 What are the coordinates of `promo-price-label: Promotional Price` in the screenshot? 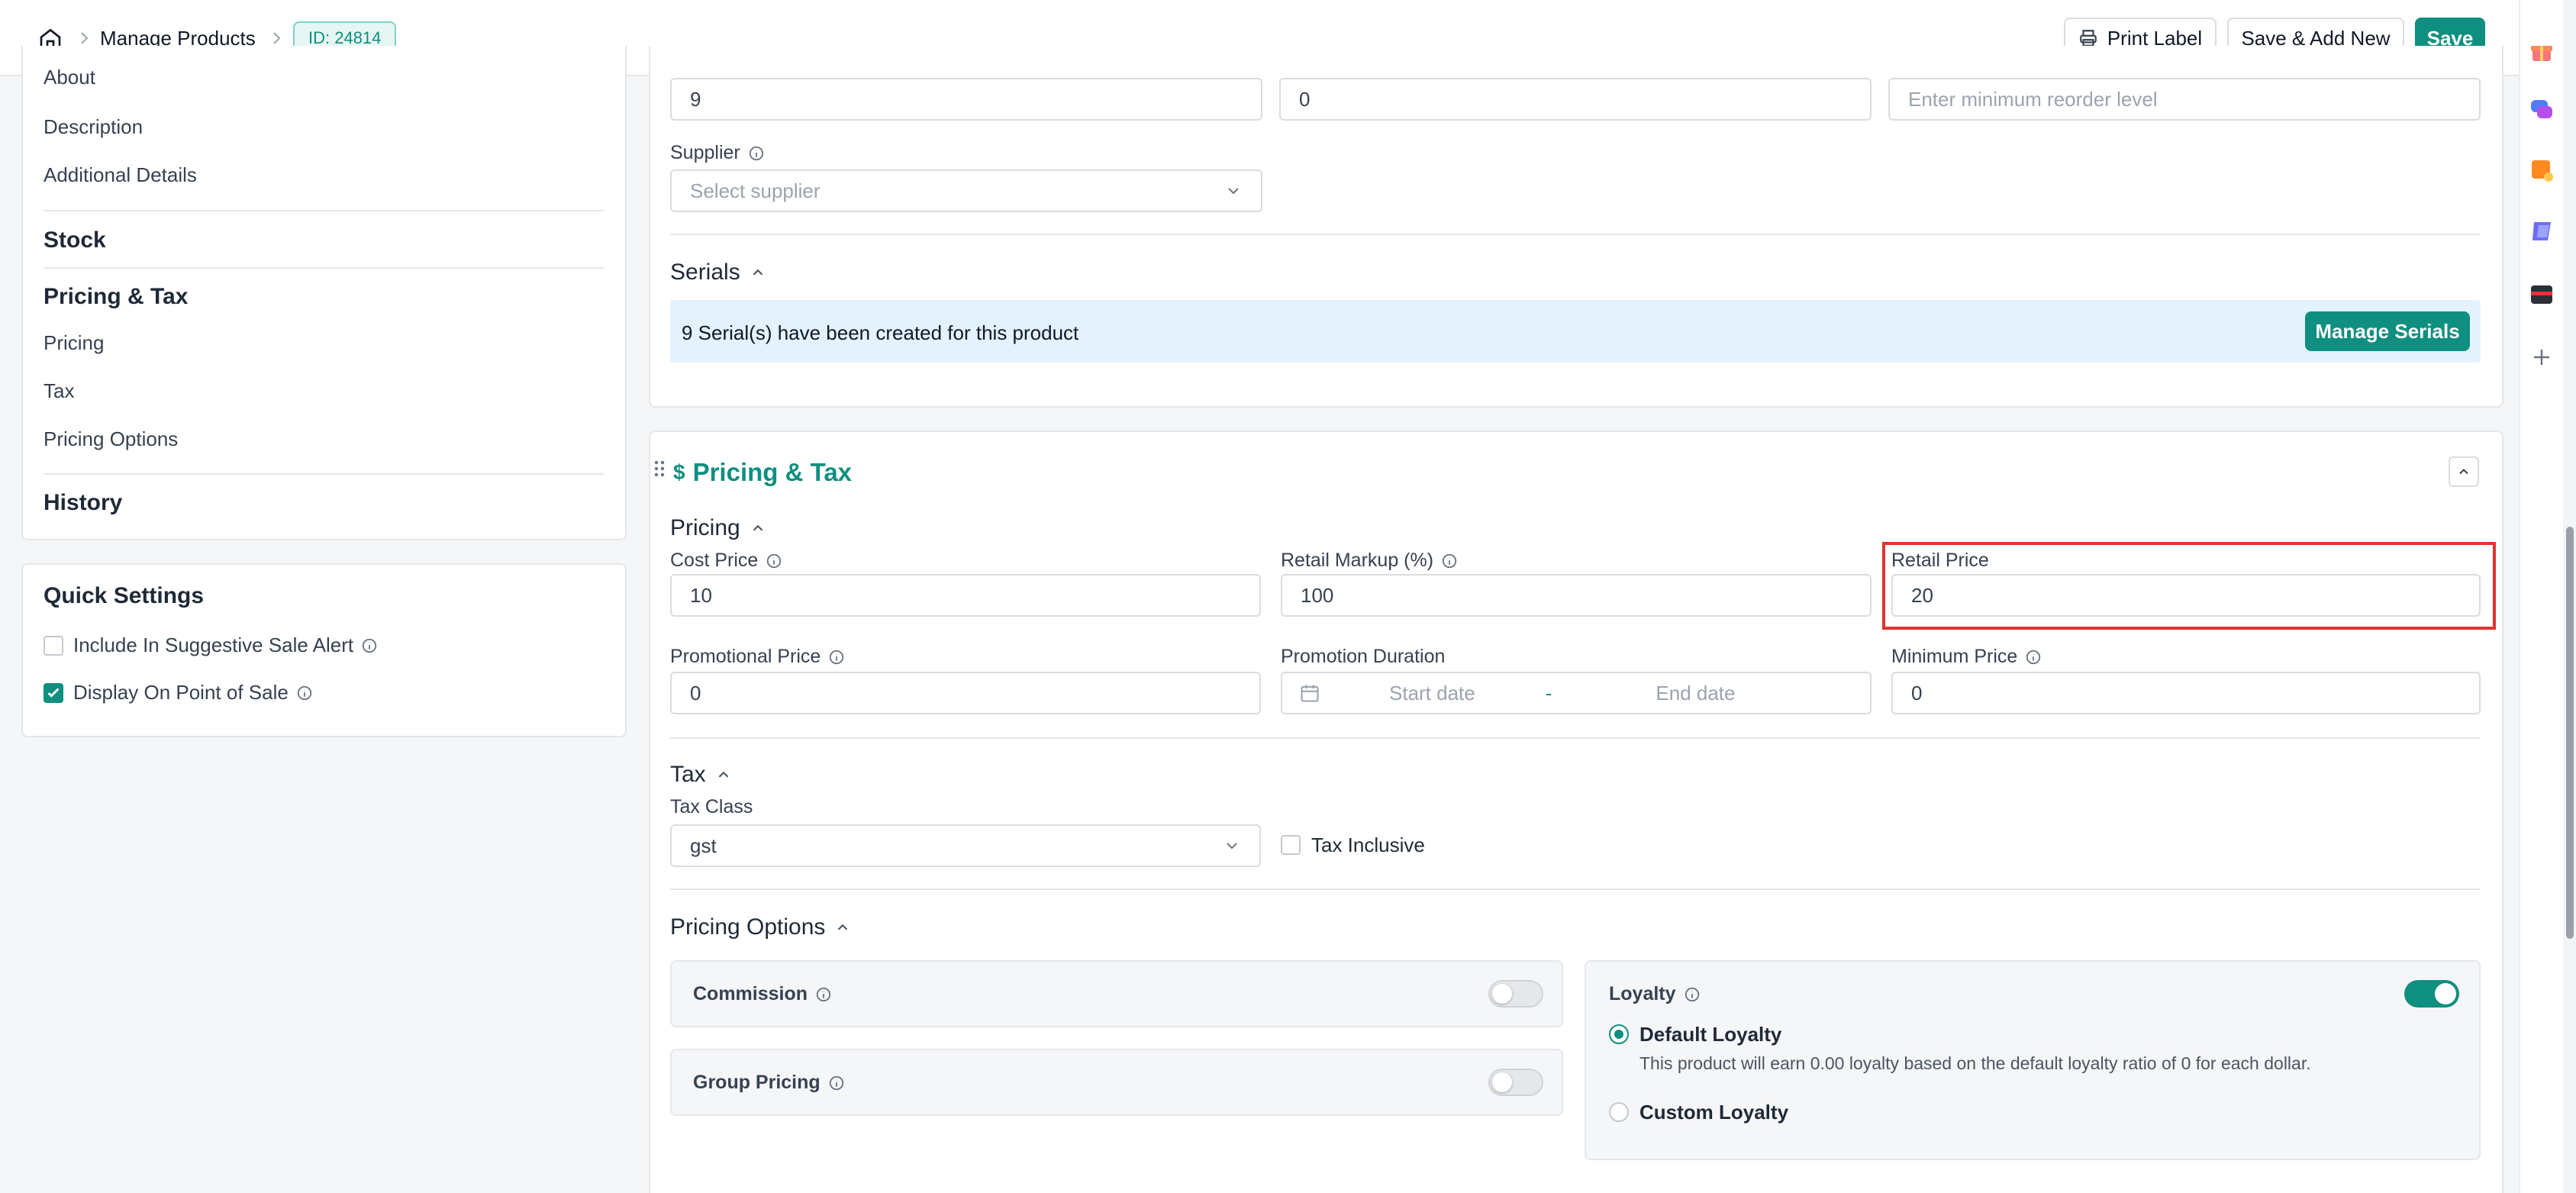 It's located at (758, 657).